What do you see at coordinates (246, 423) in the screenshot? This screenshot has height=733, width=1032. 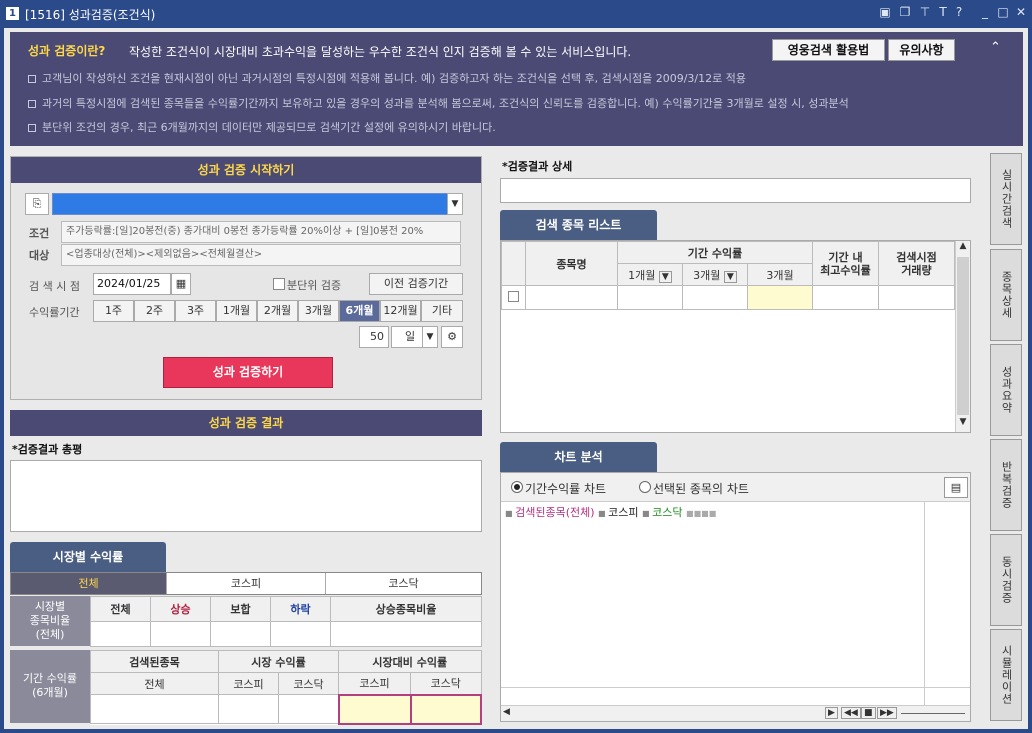 I see `result-title: 성과 검증 결과` at bounding box center [246, 423].